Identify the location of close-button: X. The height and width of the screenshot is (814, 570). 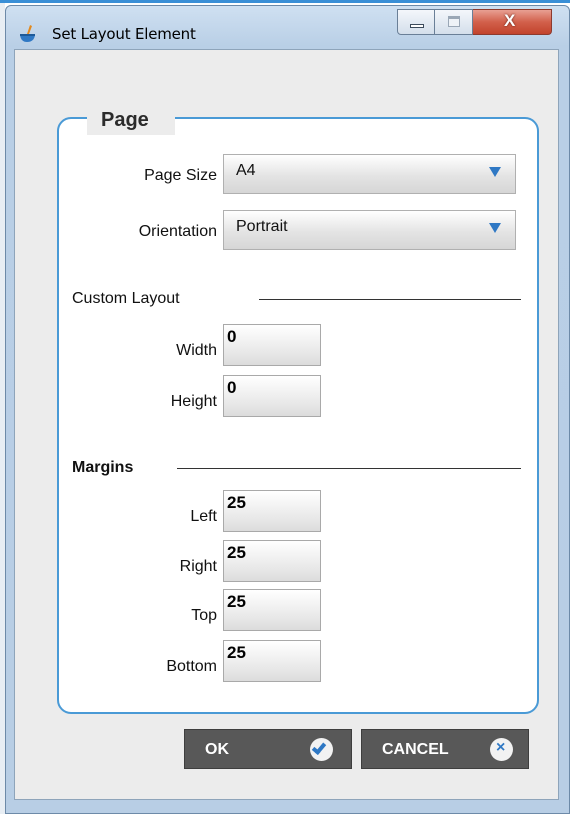
(512, 22).